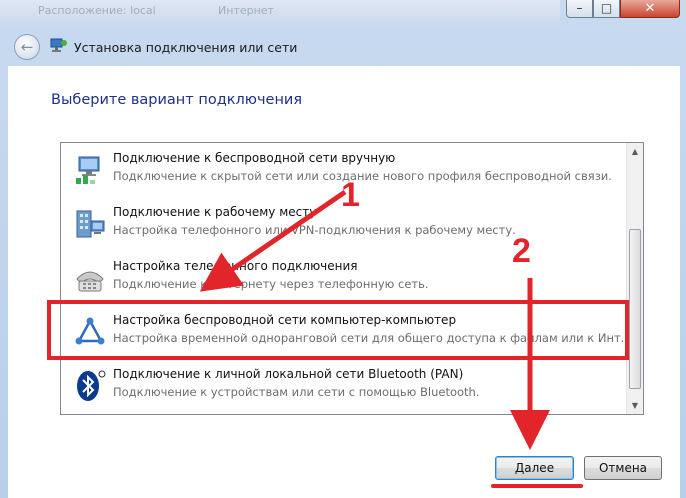  Describe the element at coordinates (521, 251) in the screenshot. I see `annotation-step-2: 2` at that location.